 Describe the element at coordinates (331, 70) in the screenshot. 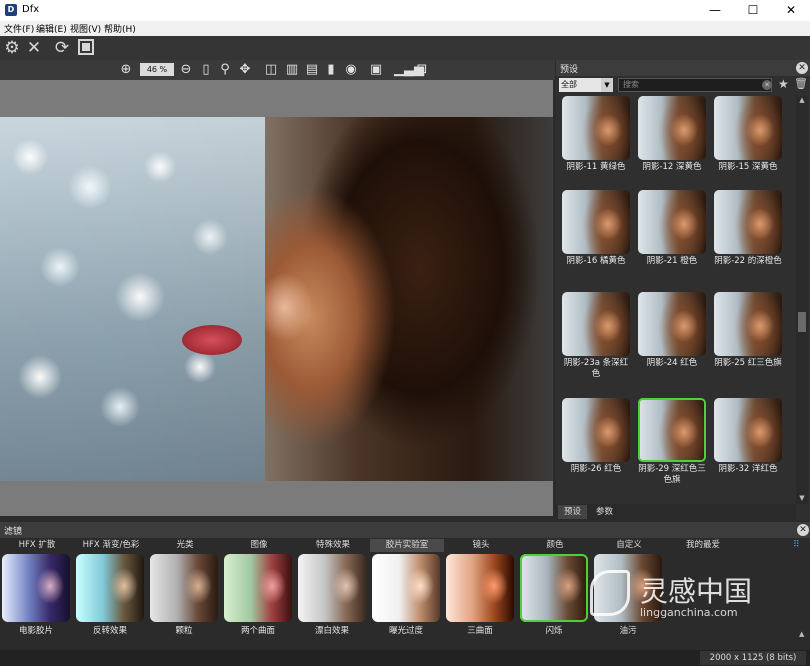

I see `page-icon: ▮` at that location.